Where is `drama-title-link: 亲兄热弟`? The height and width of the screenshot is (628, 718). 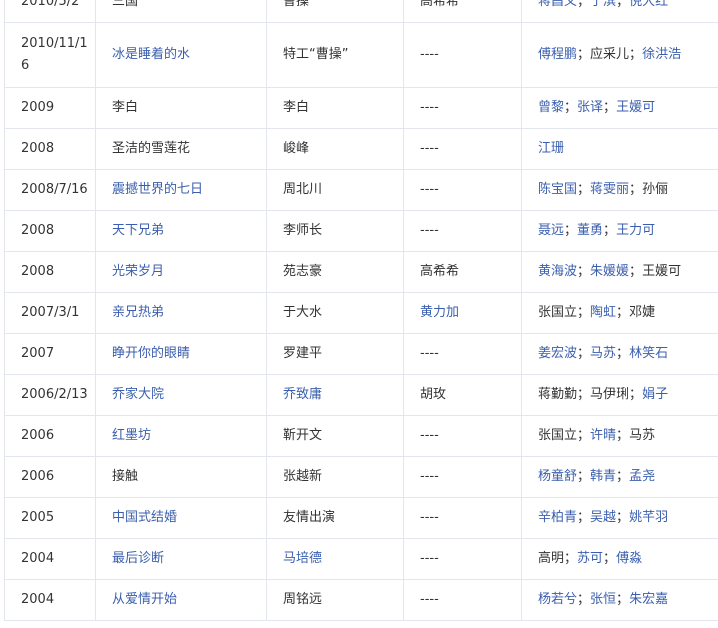 drama-title-link: 亲兄热弟 is located at coordinates (138, 312).